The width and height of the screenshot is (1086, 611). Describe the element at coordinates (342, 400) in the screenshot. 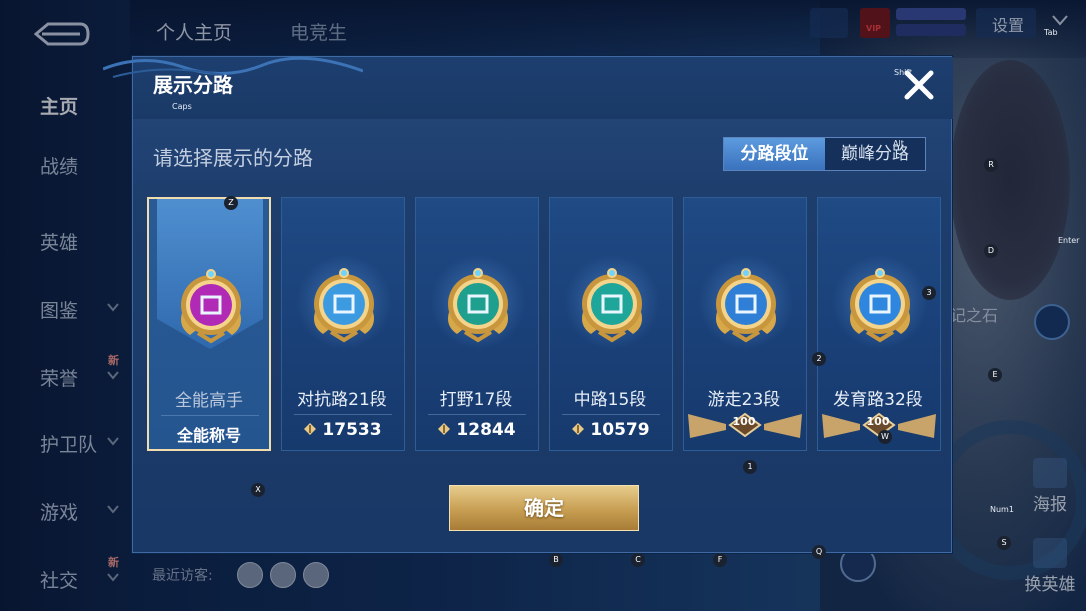

I see `lane-card-name: 对抗路21段` at that location.